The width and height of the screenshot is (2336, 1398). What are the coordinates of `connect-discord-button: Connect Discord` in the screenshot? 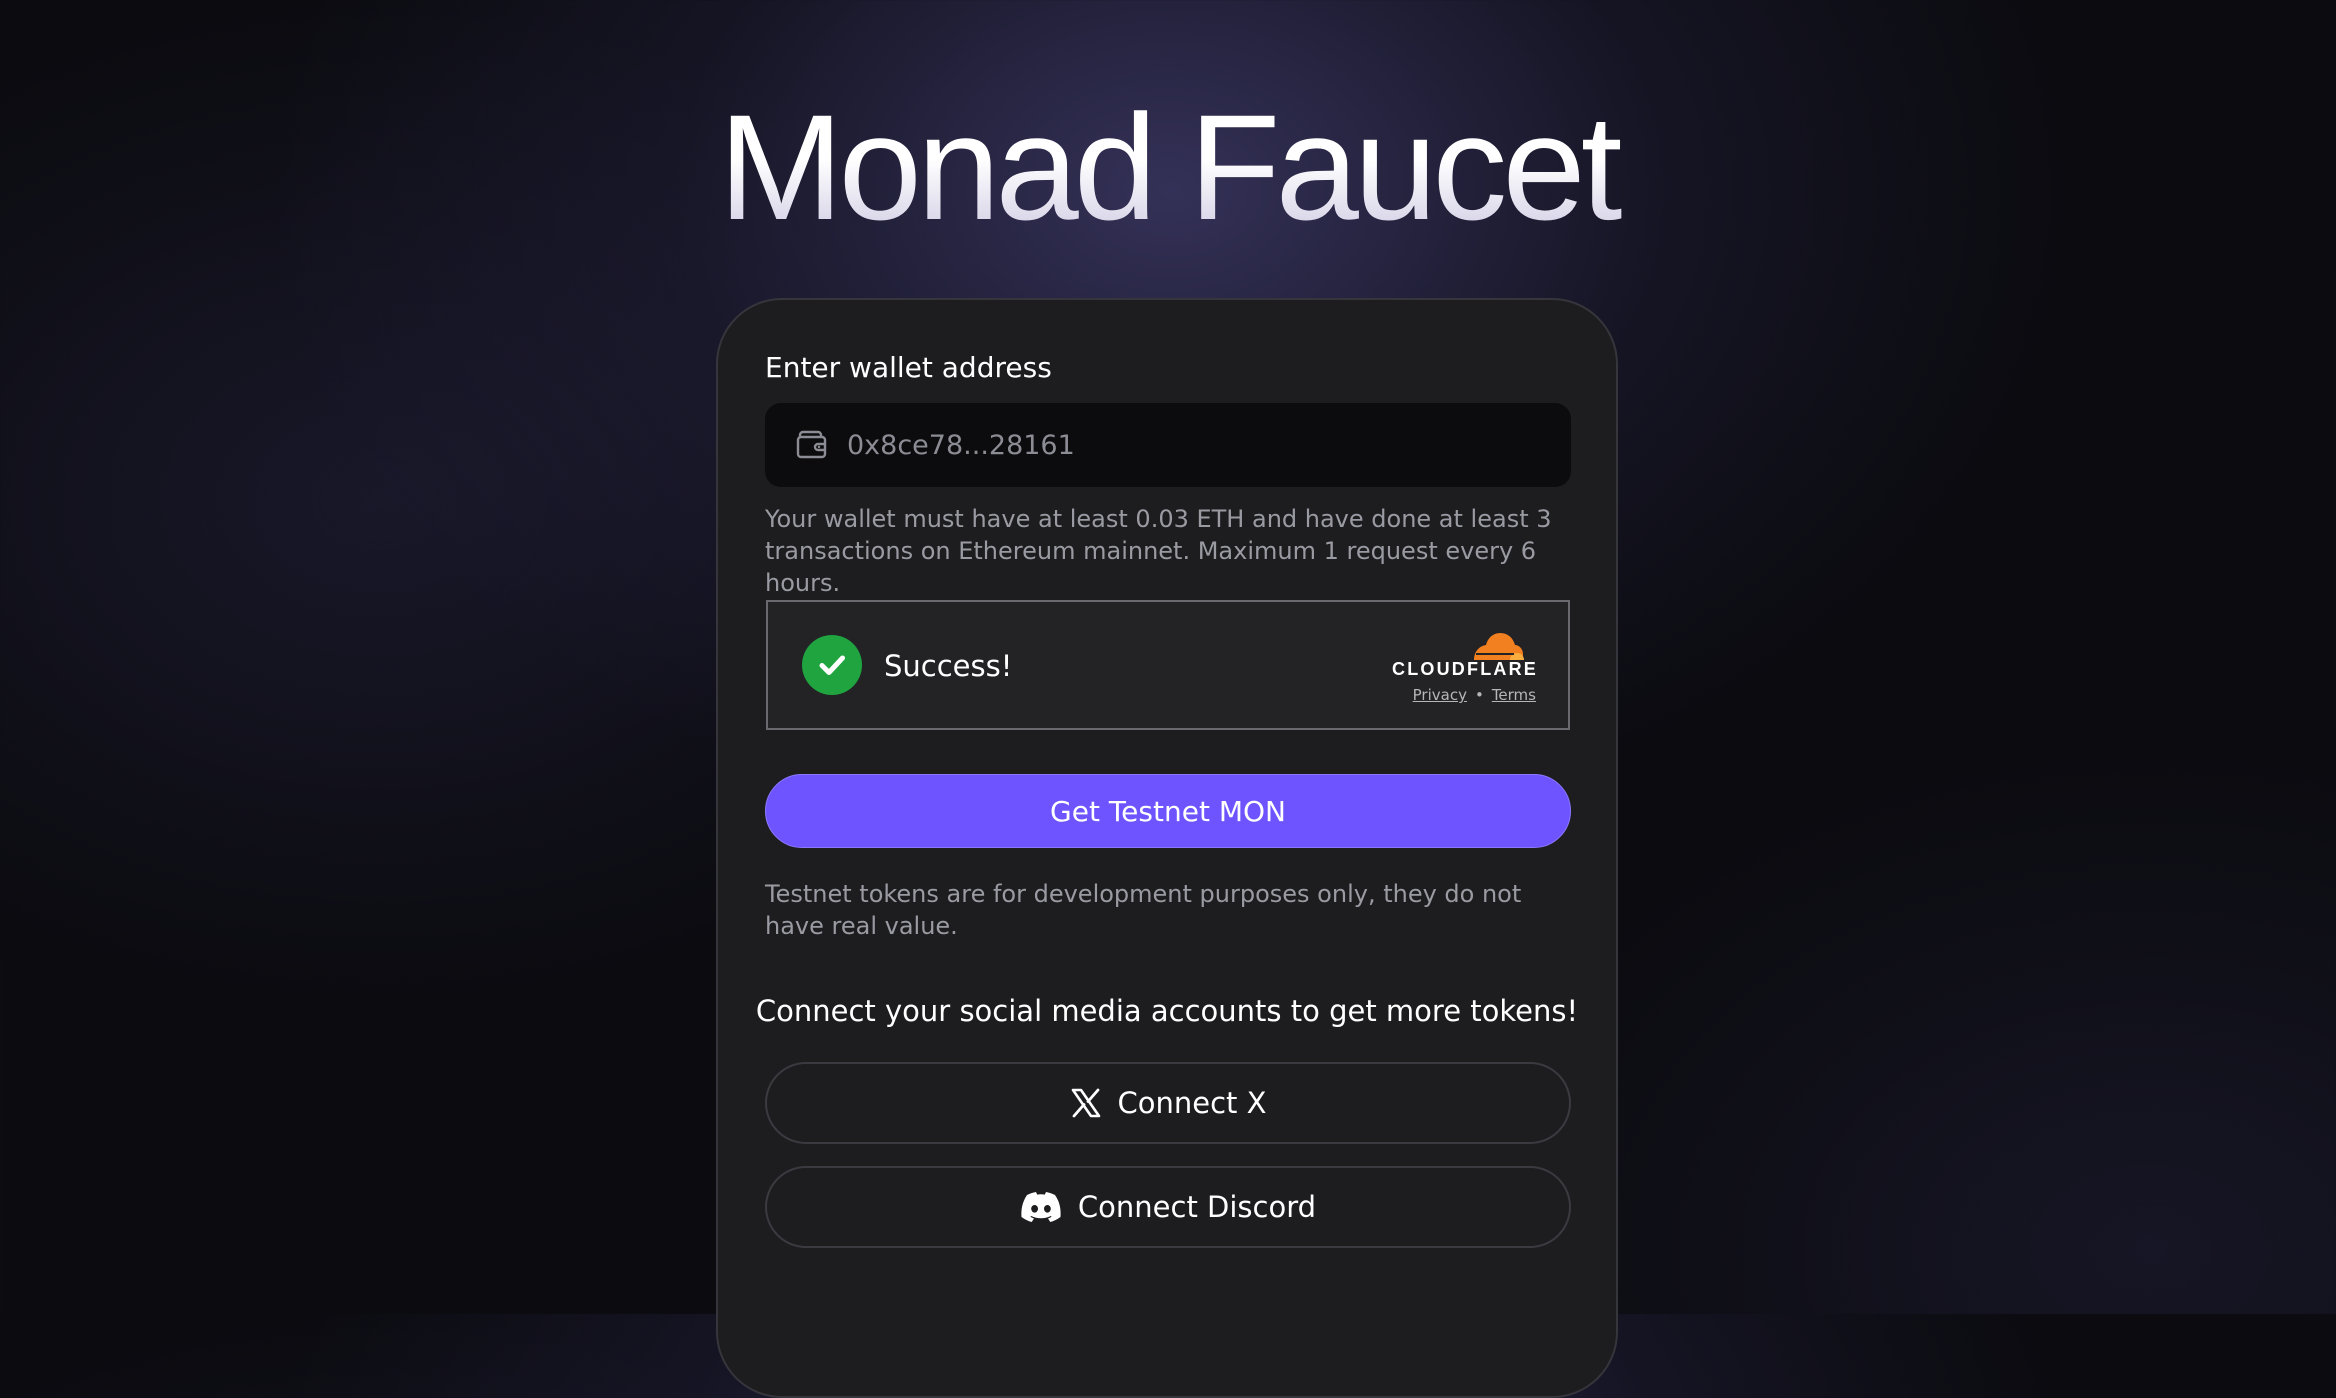 It's located at (1168, 1207).